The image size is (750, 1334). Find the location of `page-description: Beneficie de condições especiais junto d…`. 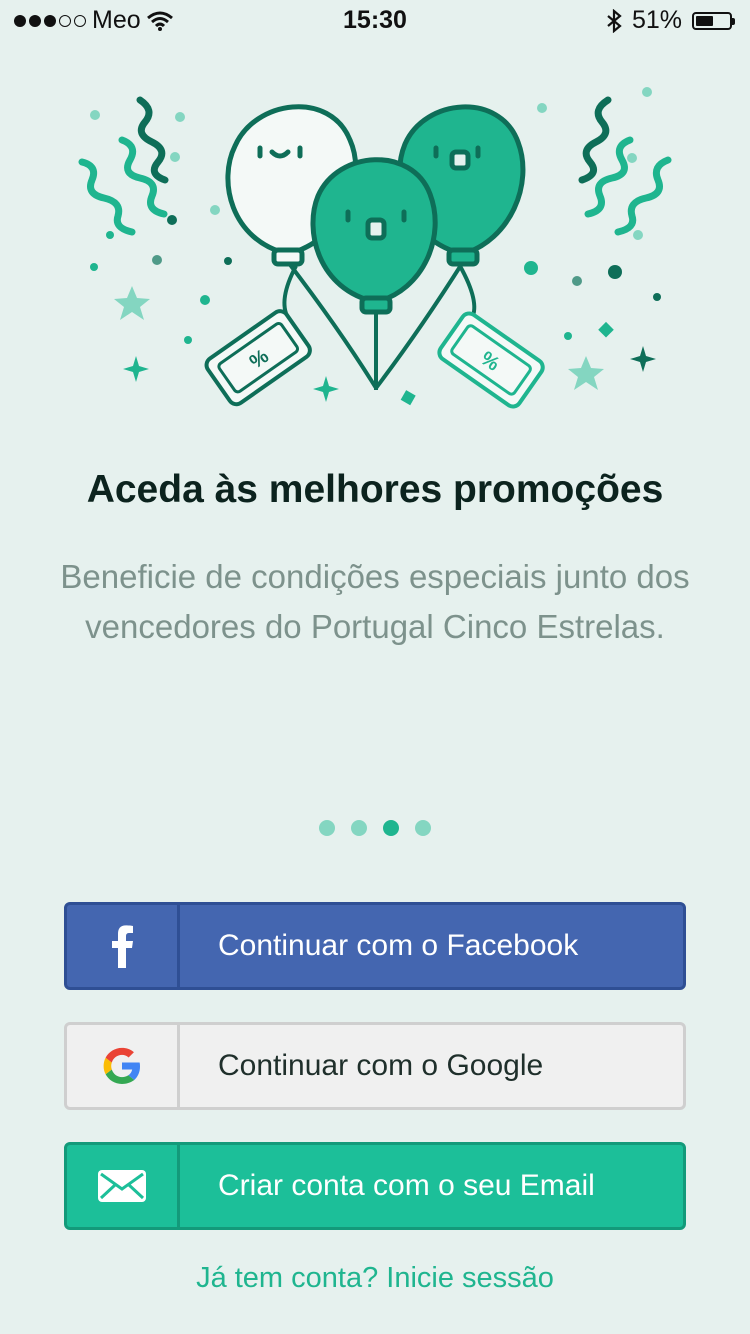

page-description: Beneficie de condições especiais junto d… is located at coordinates (375, 601).